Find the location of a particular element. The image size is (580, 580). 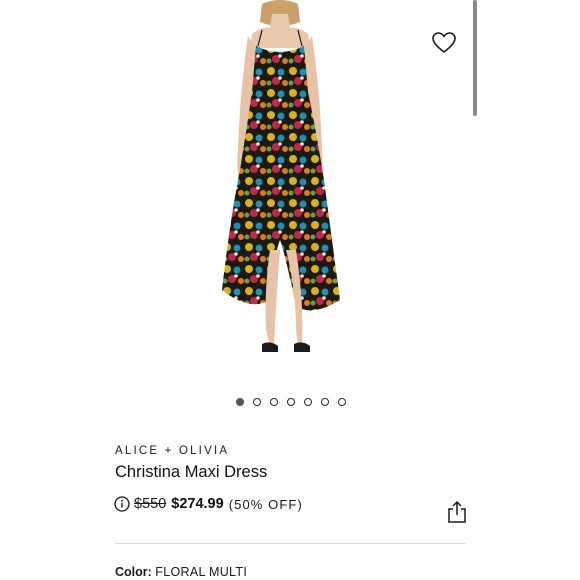

scrollbar is located at coordinates (475, 58).